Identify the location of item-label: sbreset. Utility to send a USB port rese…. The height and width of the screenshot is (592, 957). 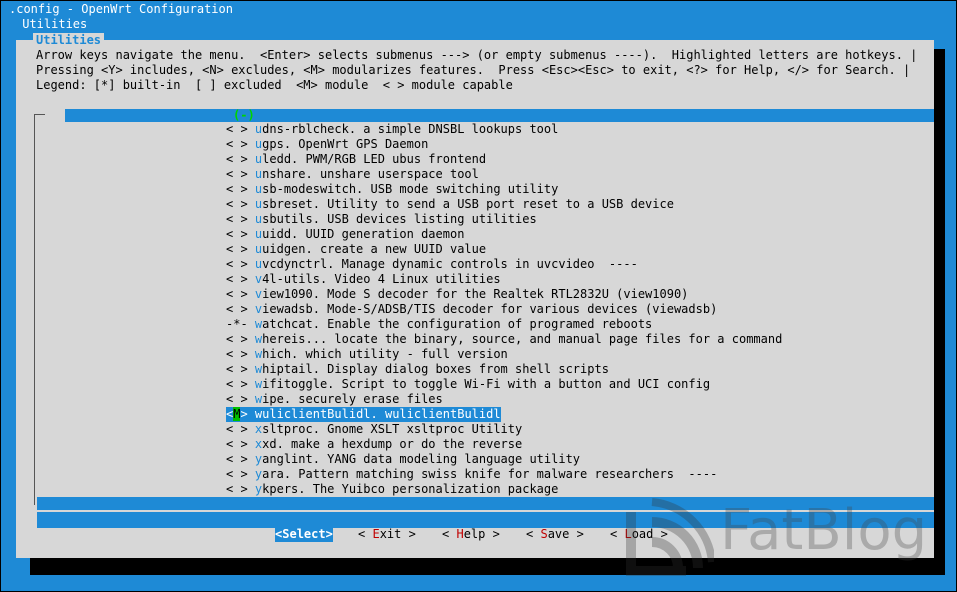
(468, 204).